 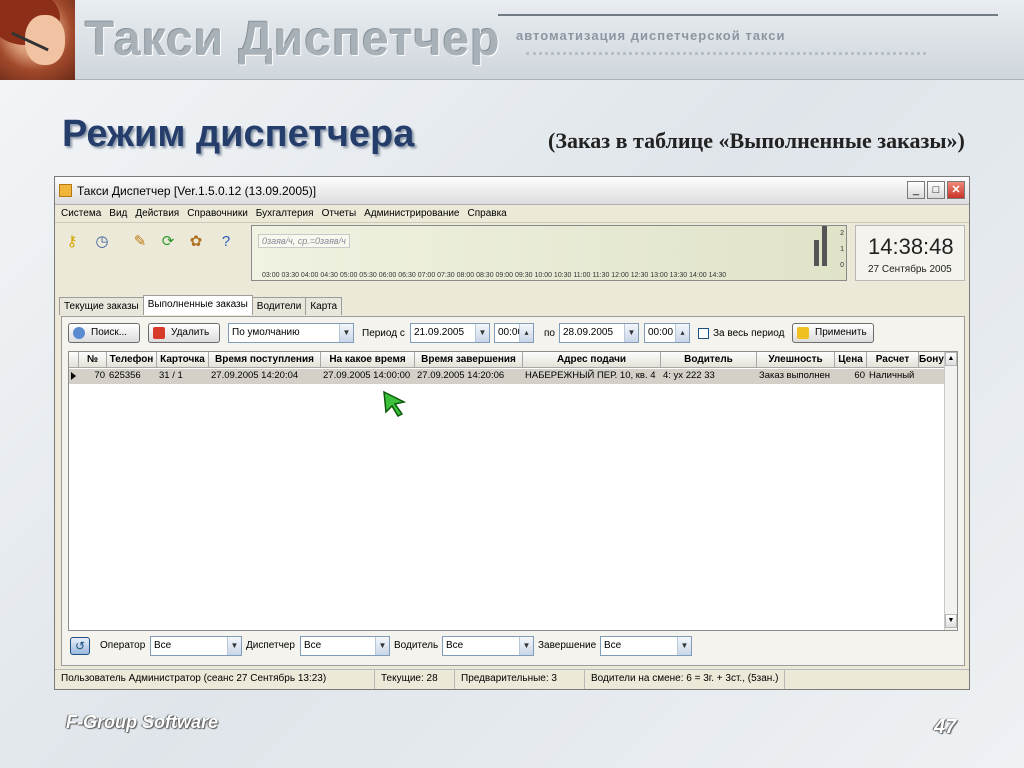 I want to click on column-header: Водитель, so click(x=709, y=360).